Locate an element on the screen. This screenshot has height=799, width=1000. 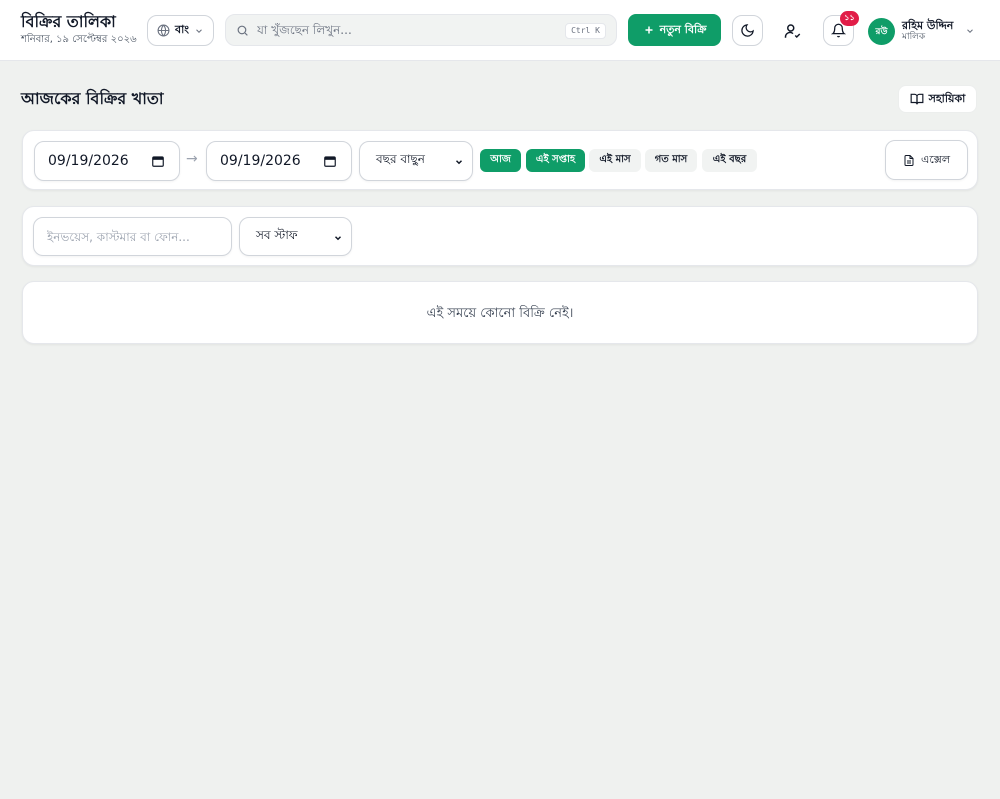
user-menu: রউ রহিম উদ্দিন মালিক is located at coordinates (921, 31).